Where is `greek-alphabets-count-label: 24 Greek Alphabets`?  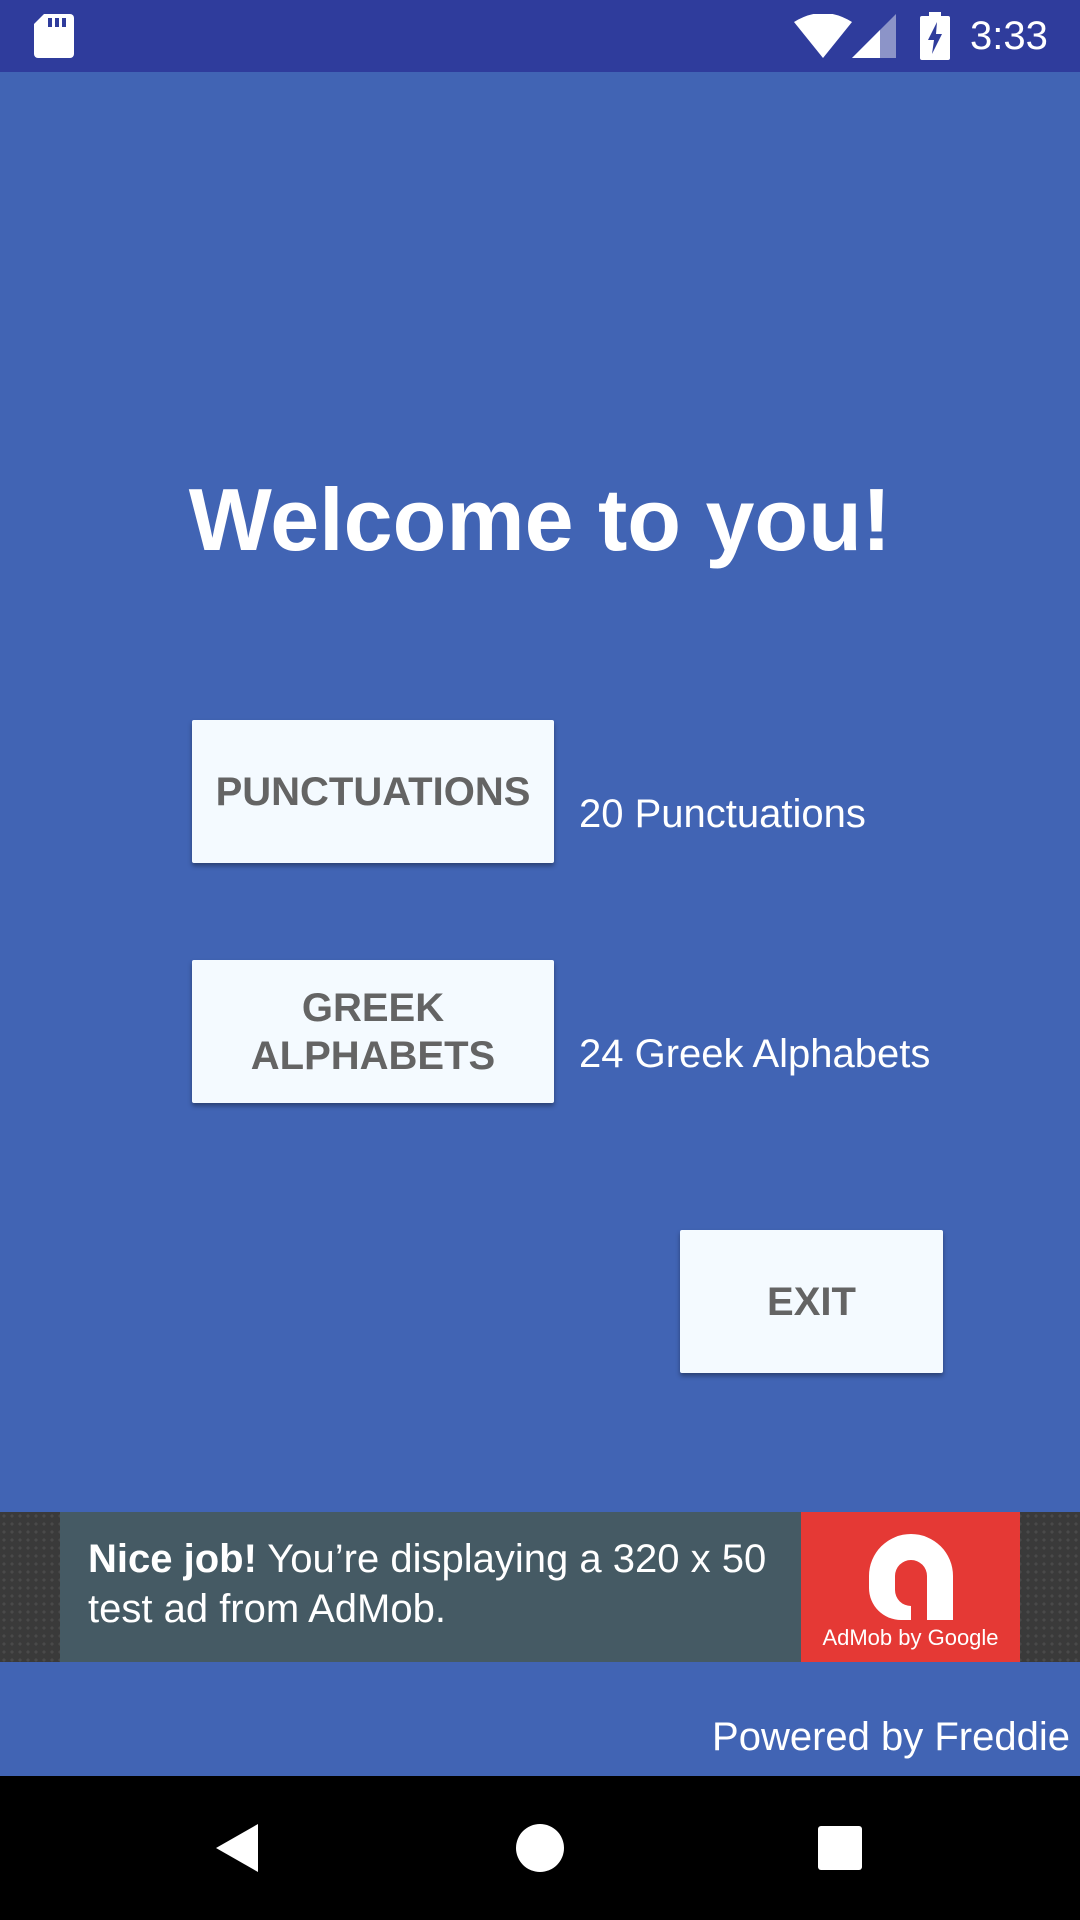
greek-alphabets-count-label: 24 Greek Alphabets is located at coordinates (755, 1054).